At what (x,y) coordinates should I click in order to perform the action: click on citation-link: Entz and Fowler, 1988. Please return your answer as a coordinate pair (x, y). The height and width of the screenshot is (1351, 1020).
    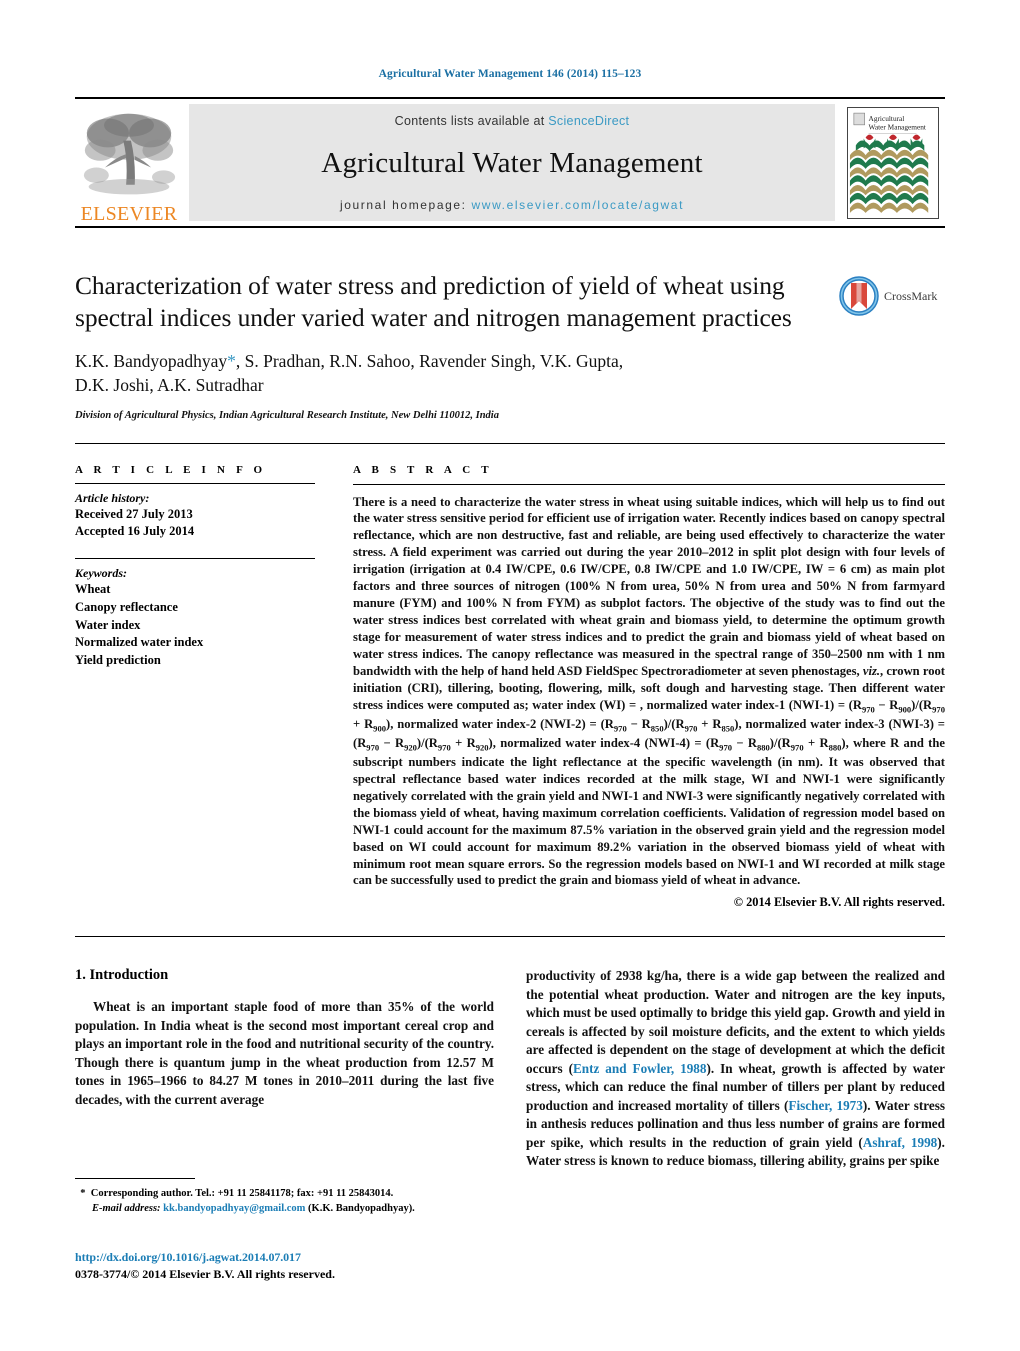
    Looking at the image, I should click on (640, 1068).